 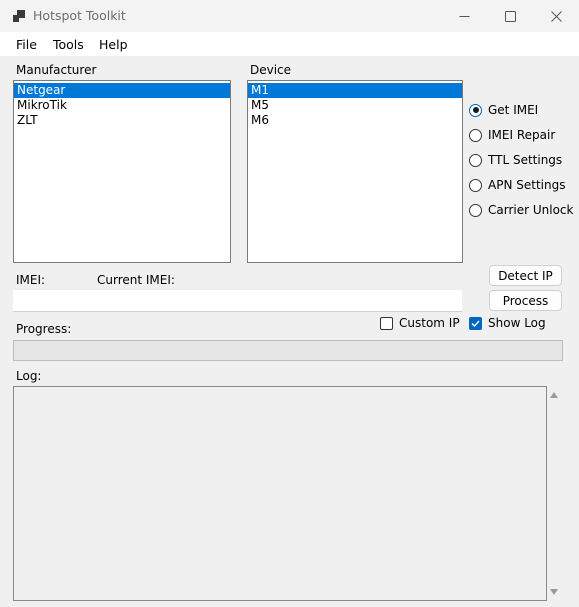 What do you see at coordinates (429, 323) in the screenshot?
I see `custom-ip-label: Custom IP` at bounding box center [429, 323].